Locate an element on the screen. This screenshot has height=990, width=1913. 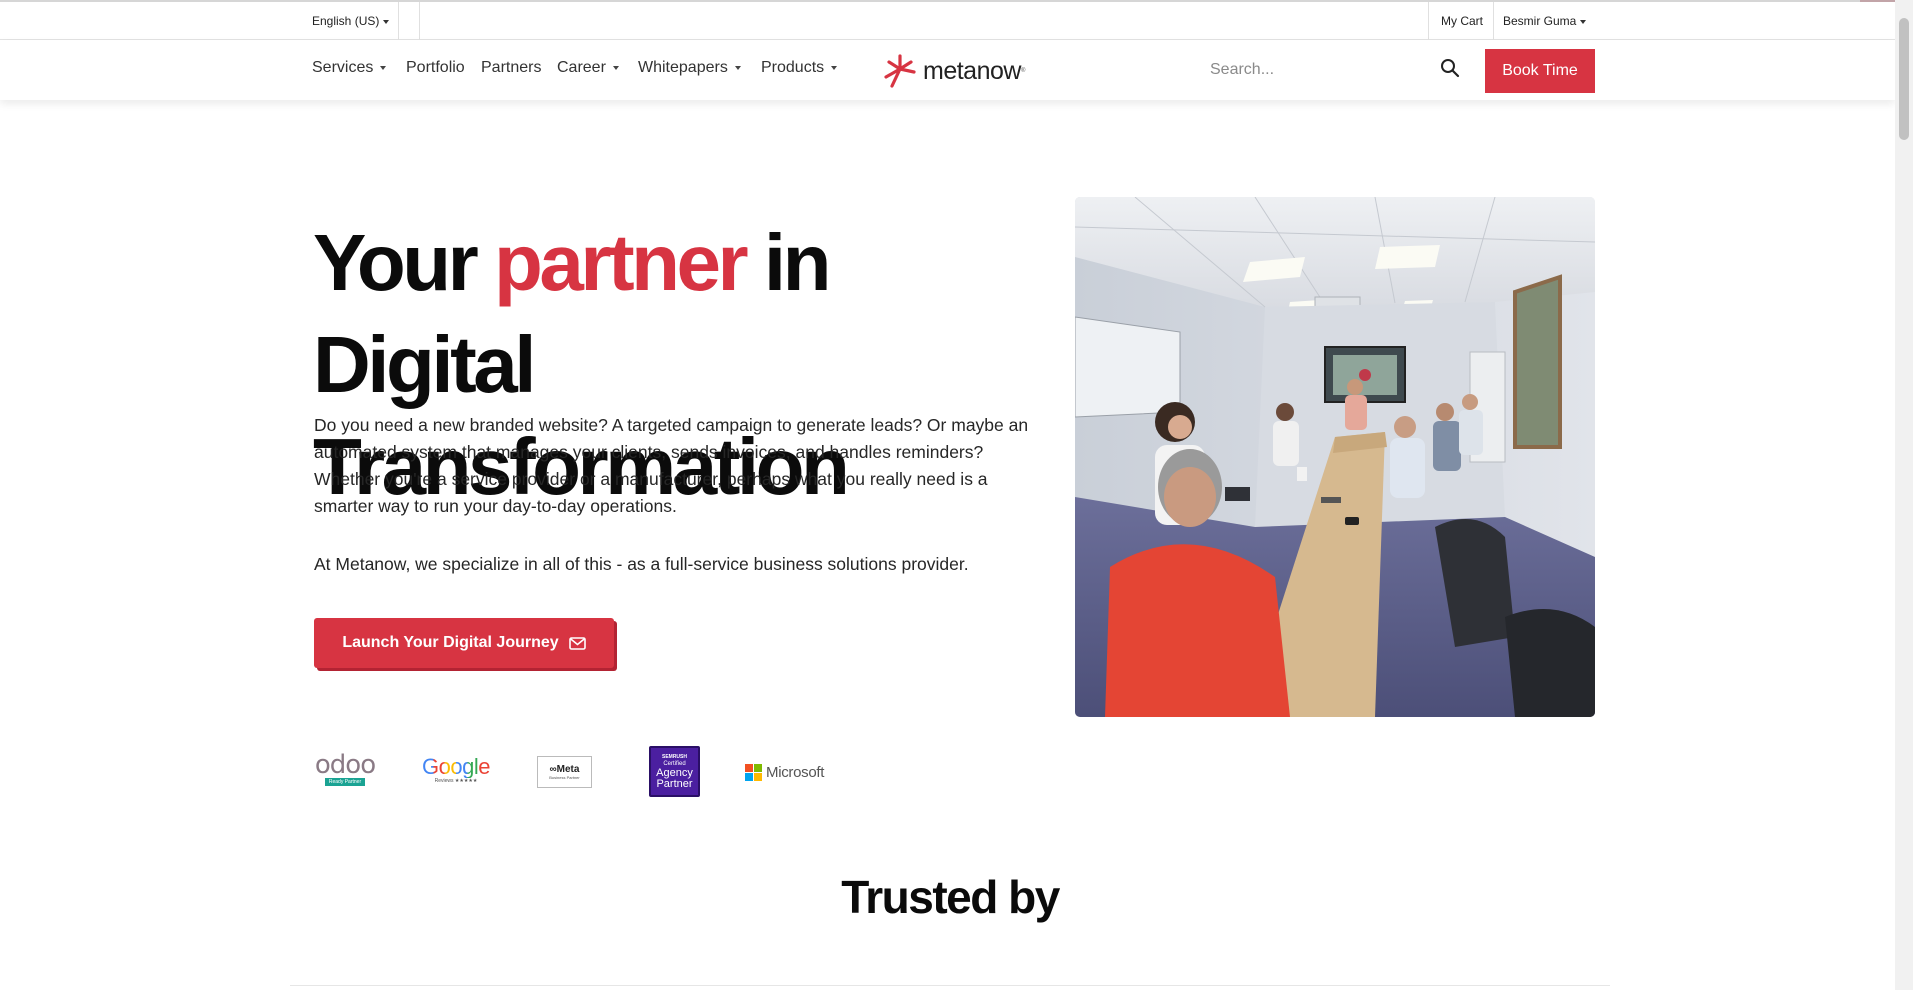
top-utility-bar: English (US) My Cart Besmir Guma is located at coordinates (947, 20).